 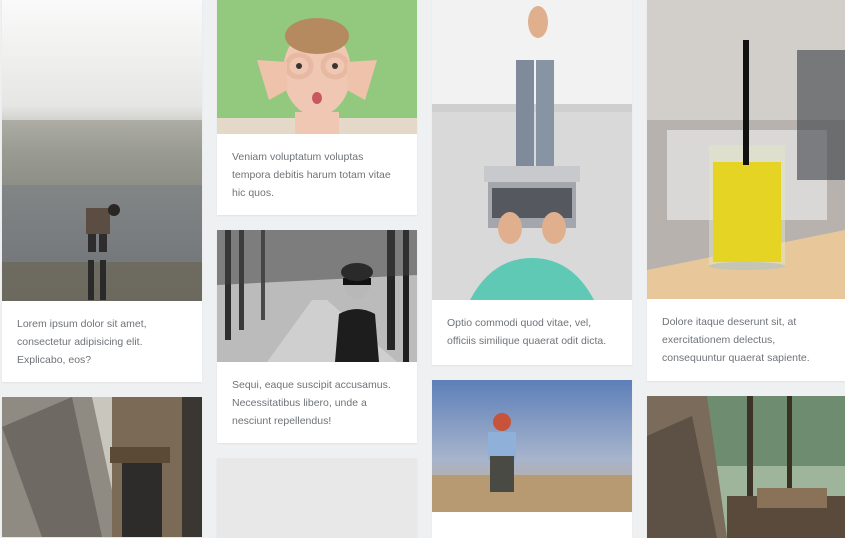 What do you see at coordinates (317, 296) in the screenshot?
I see `card-image-forest` at bounding box center [317, 296].